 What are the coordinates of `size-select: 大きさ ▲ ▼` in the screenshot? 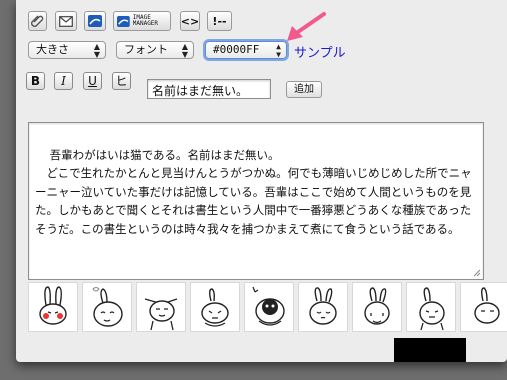 It's located at (67, 50).